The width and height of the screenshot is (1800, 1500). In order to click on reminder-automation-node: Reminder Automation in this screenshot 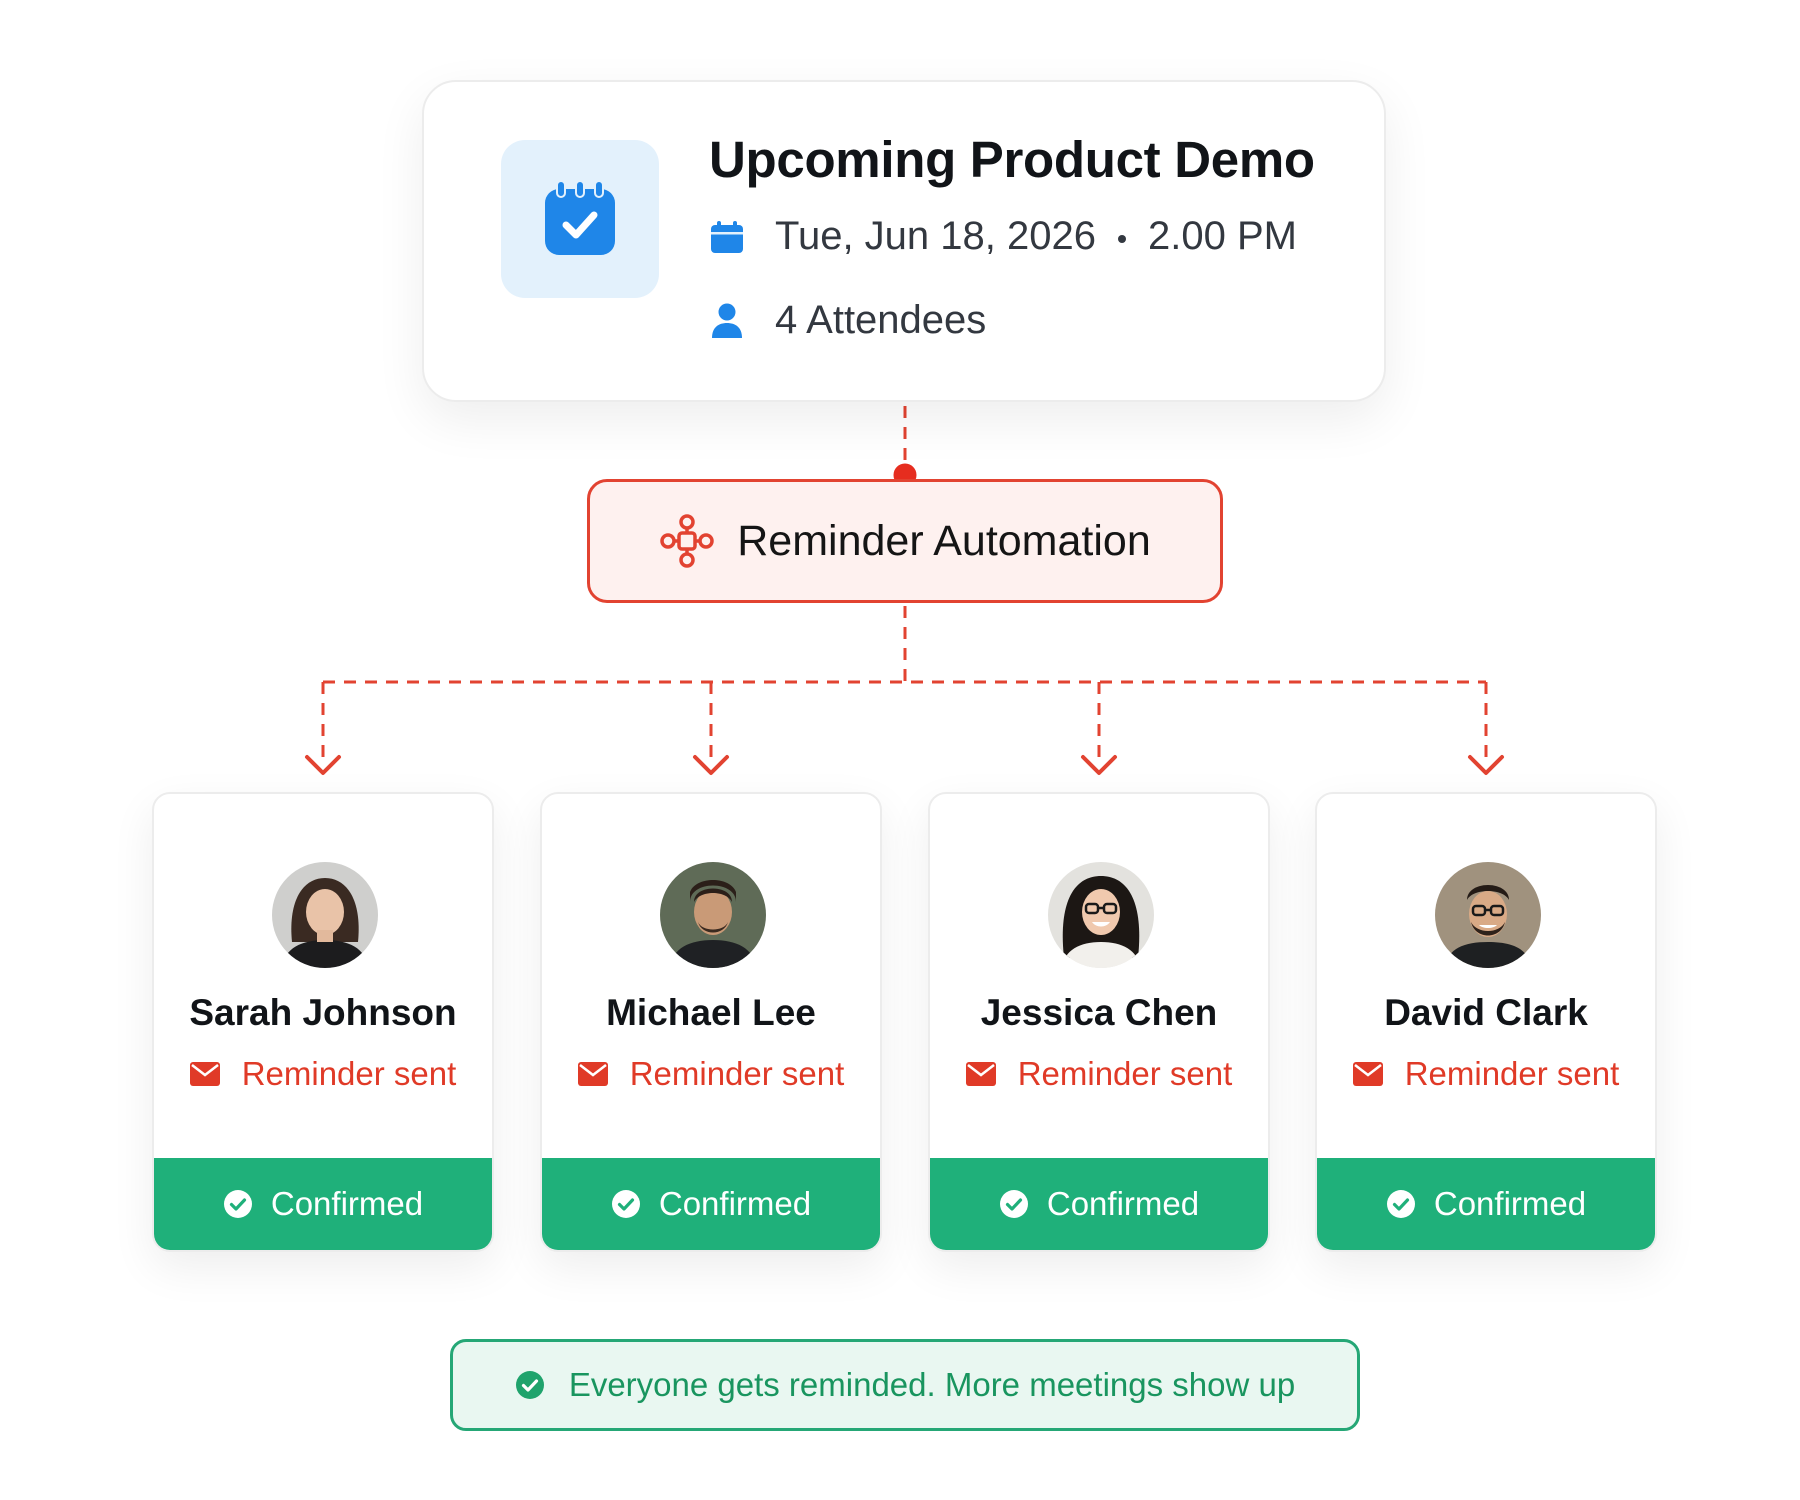, I will do `click(905, 541)`.